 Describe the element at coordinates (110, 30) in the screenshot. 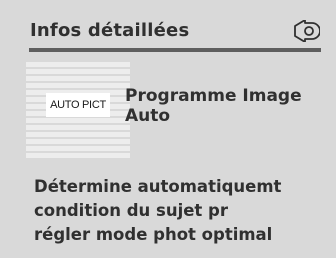

I see `page-title: Infos détaillées` at that location.